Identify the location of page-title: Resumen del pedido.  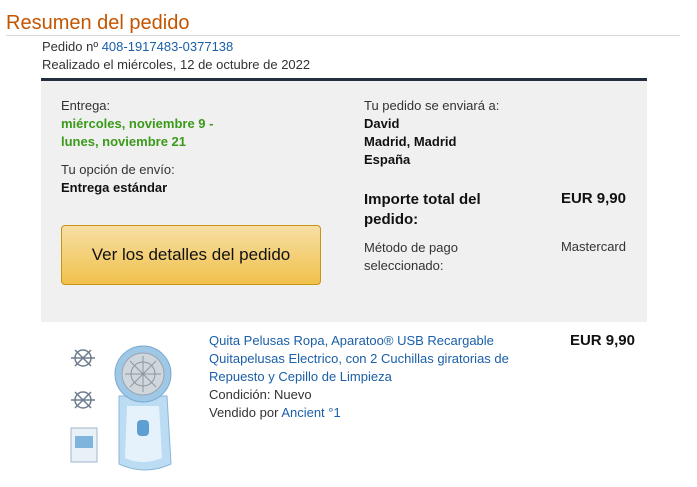
(98, 23).